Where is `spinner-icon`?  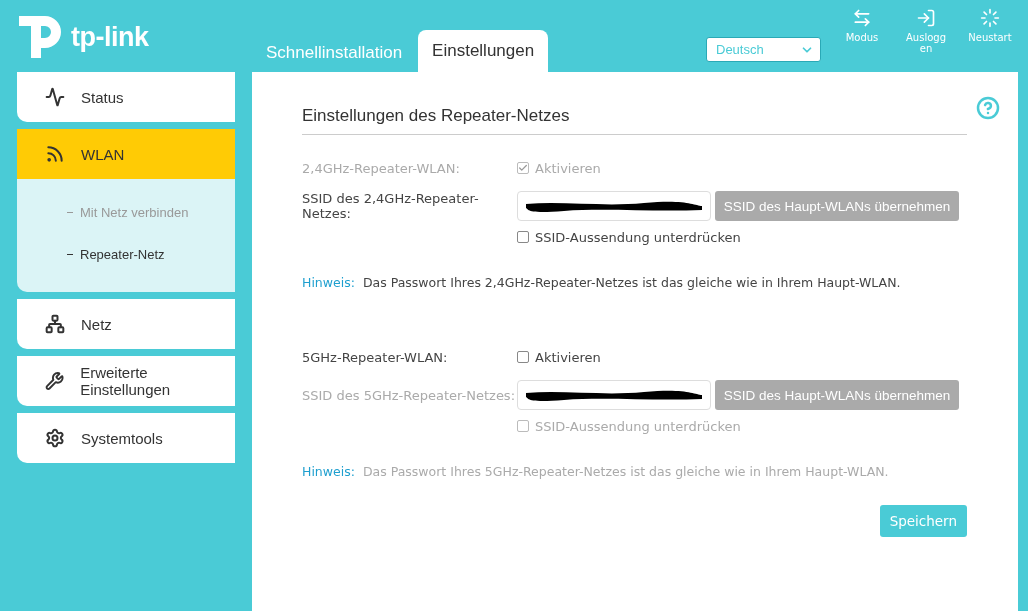 spinner-icon is located at coordinates (990, 18).